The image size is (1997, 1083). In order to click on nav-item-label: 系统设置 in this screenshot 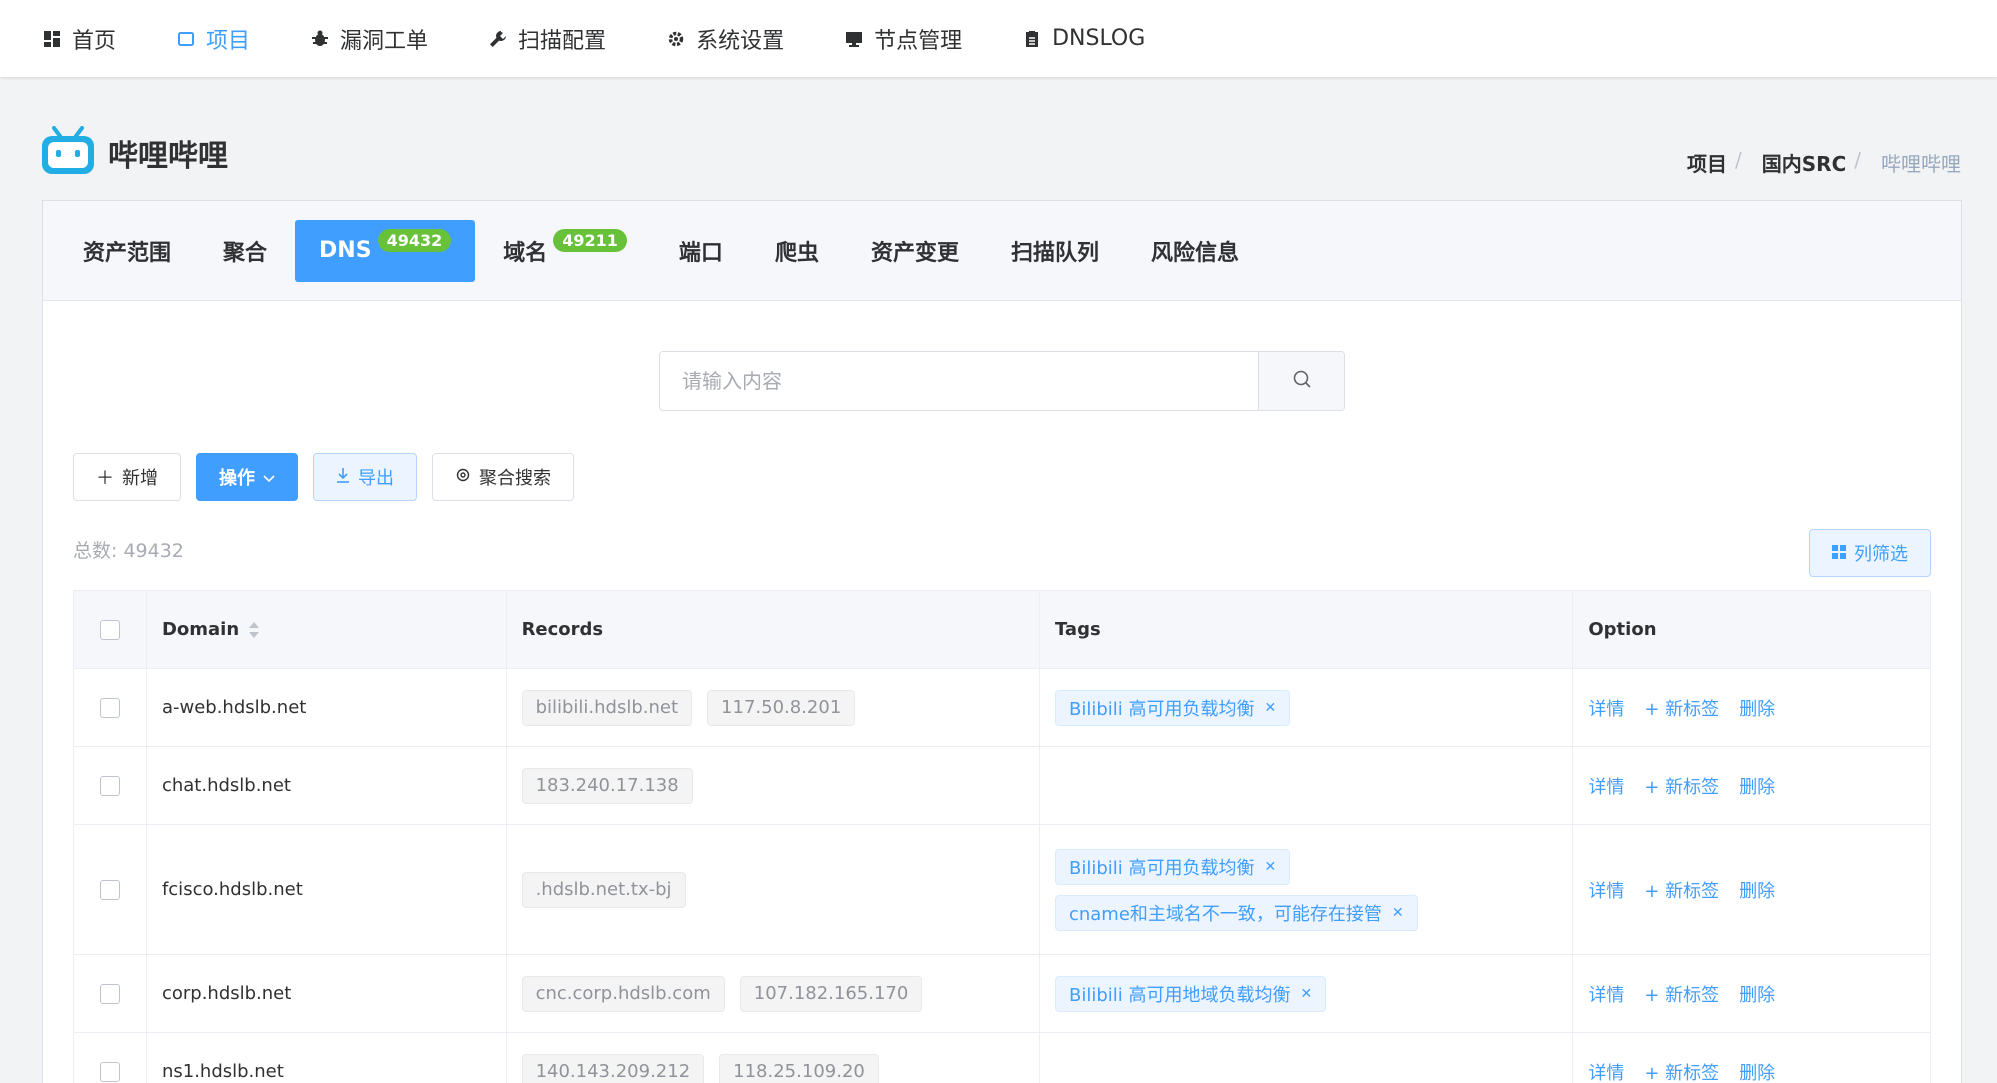, I will do `click(740, 41)`.